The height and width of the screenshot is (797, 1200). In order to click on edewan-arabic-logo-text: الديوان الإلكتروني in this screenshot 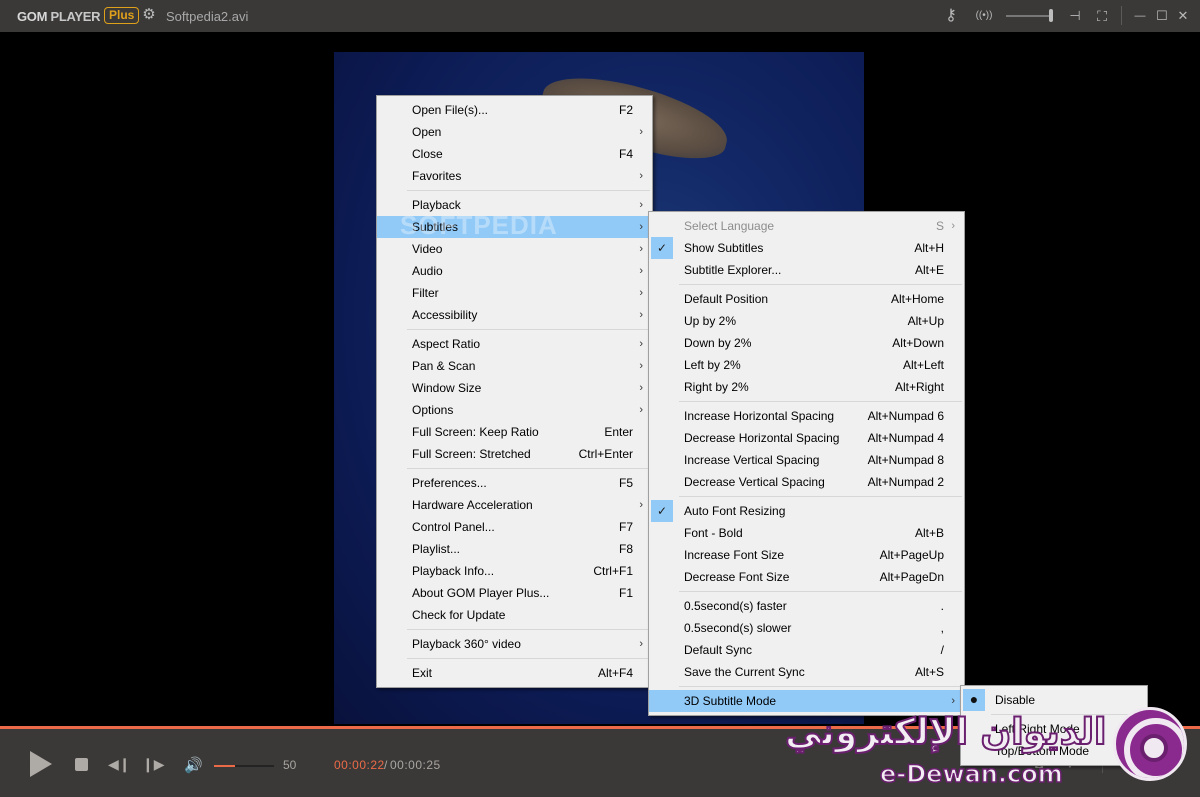, I will do `click(945, 732)`.